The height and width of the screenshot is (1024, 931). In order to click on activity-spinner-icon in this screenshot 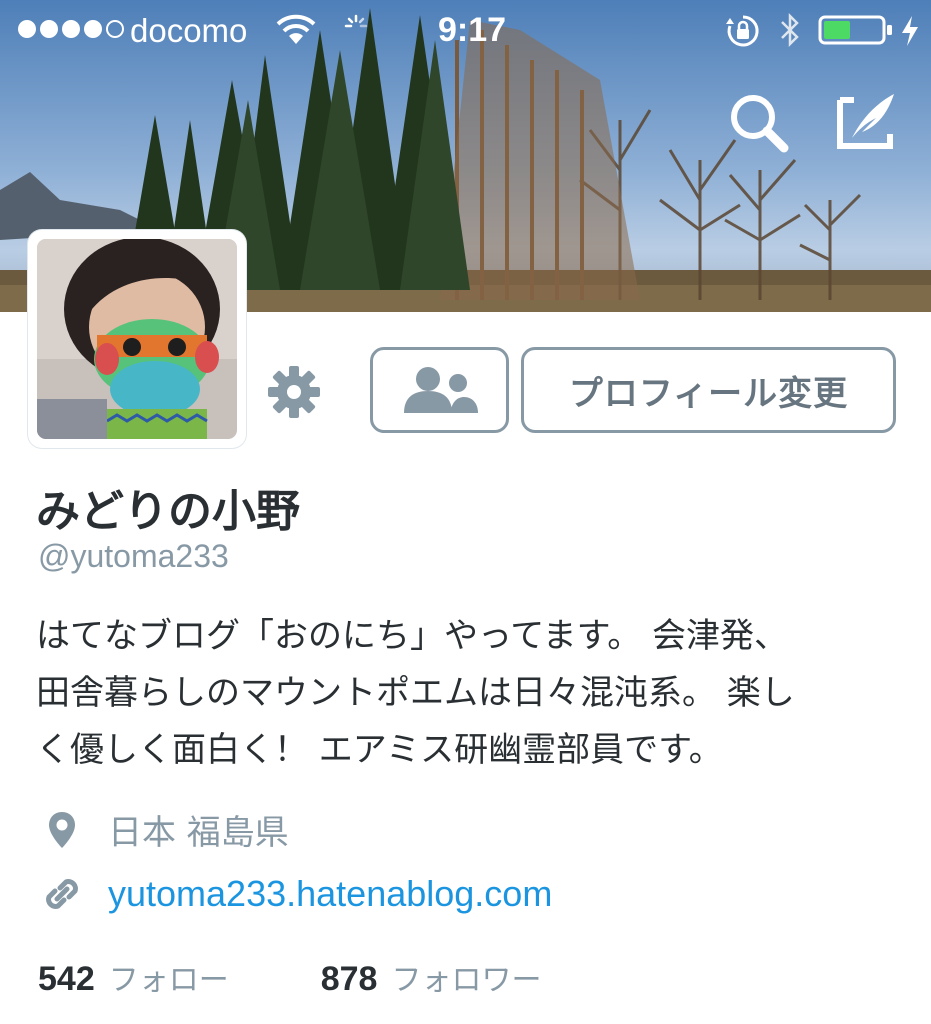, I will do `click(356, 21)`.